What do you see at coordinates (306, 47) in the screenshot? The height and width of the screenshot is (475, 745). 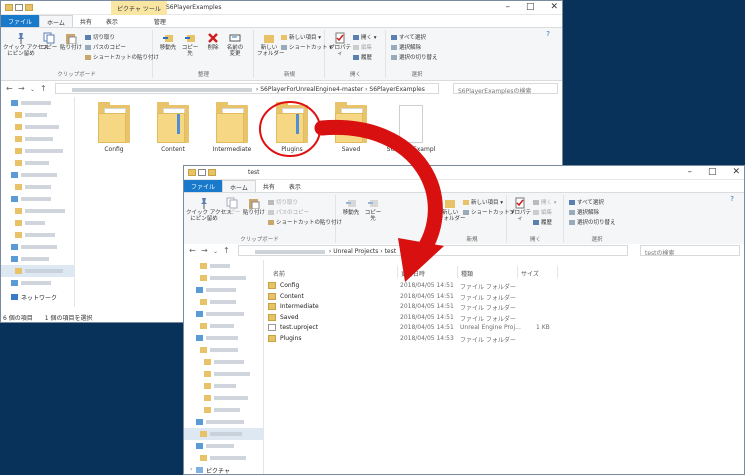 I see `easy-access-button: ショートカット ▾` at bounding box center [306, 47].